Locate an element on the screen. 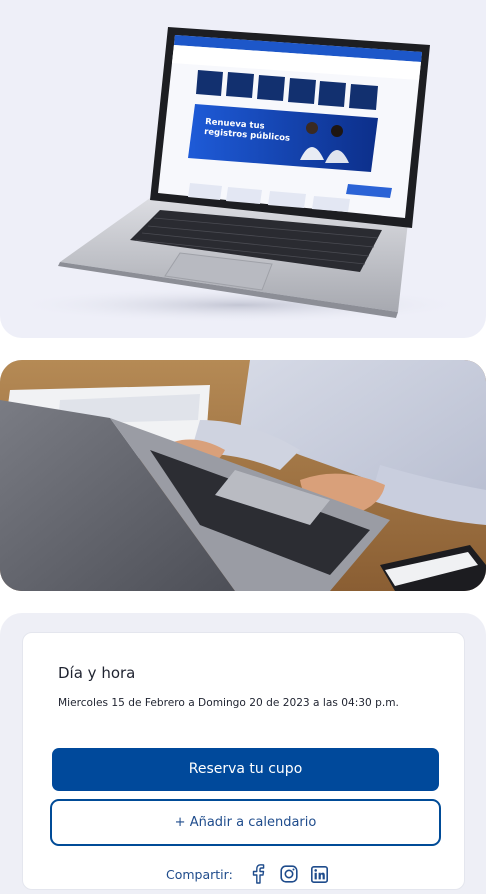 This screenshot has width=486, height=894. reserve-button: Reserva tu cupo is located at coordinates (245, 769).